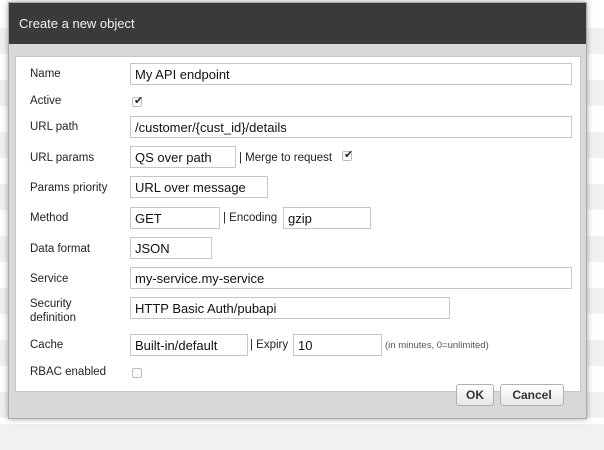  What do you see at coordinates (77, 23) in the screenshot?
I see `dialog-title: Create a new object` at bounding box center [77, 23].